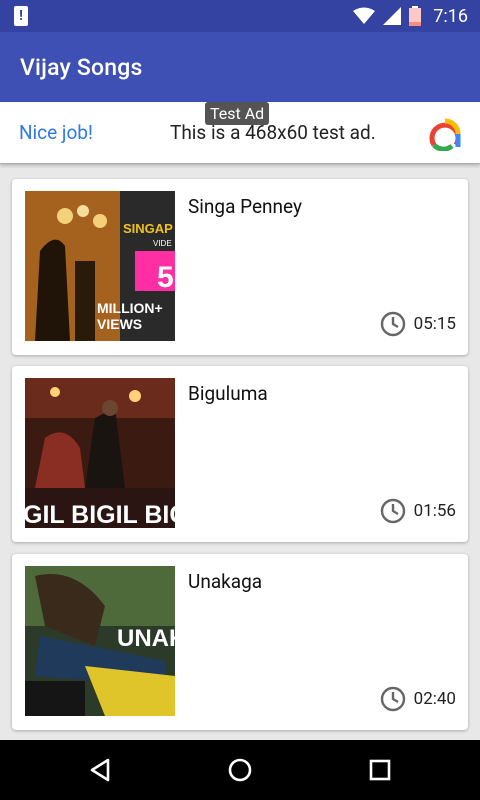 The height and width of the screenshot is (800, 480). Describe the element at coordinates (130, 308) in the screenshot. I see `thumb-million-text: MILLION+` at that location.